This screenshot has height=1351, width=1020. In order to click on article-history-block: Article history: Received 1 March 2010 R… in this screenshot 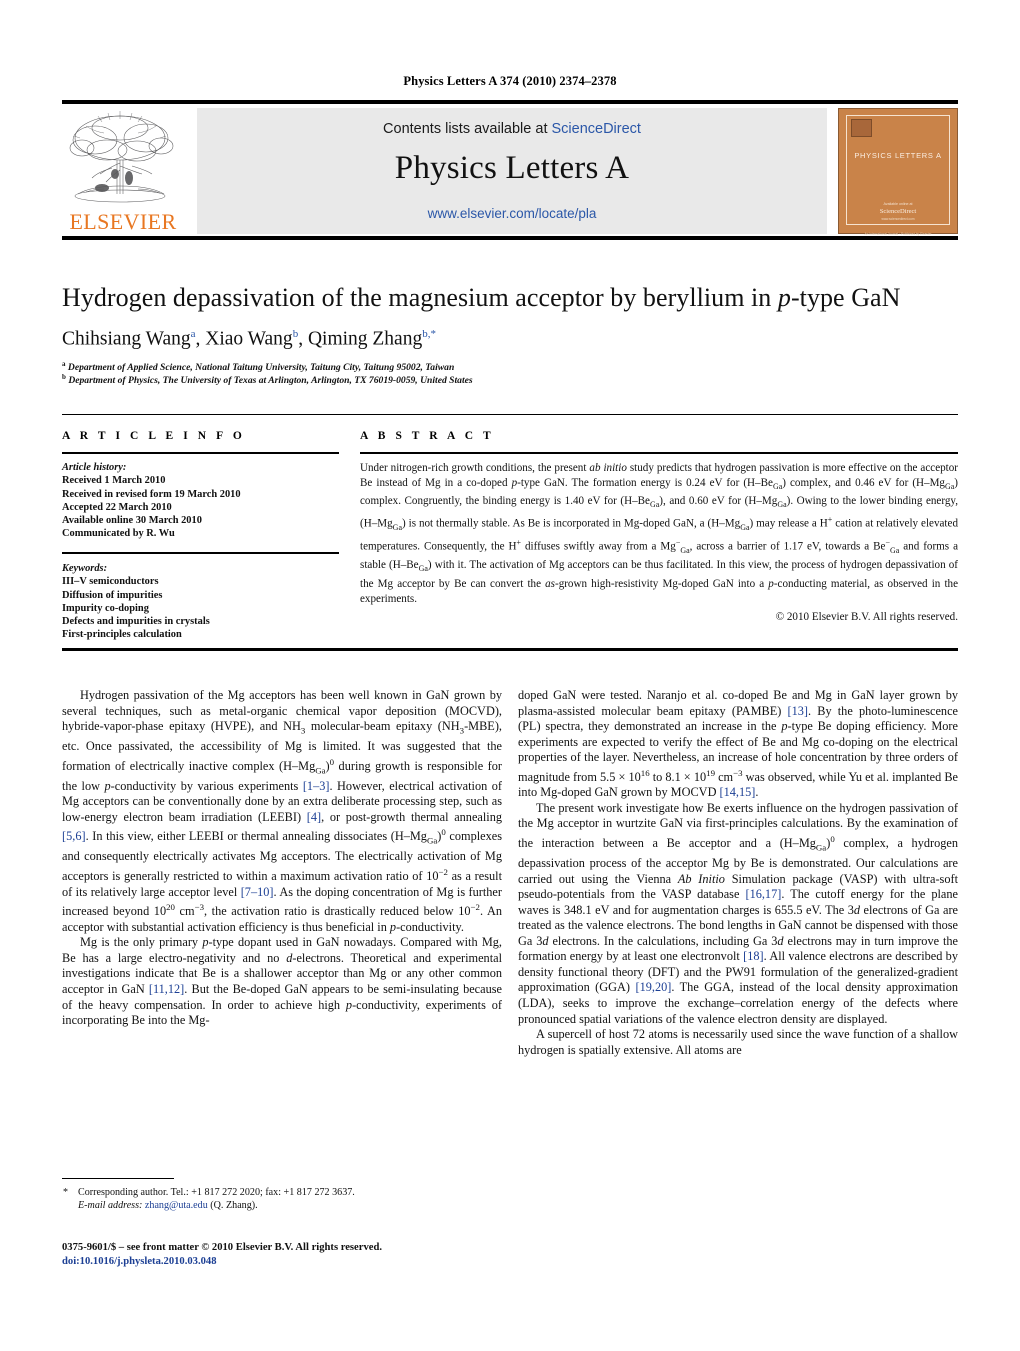, I will do `click(203, 501)`.